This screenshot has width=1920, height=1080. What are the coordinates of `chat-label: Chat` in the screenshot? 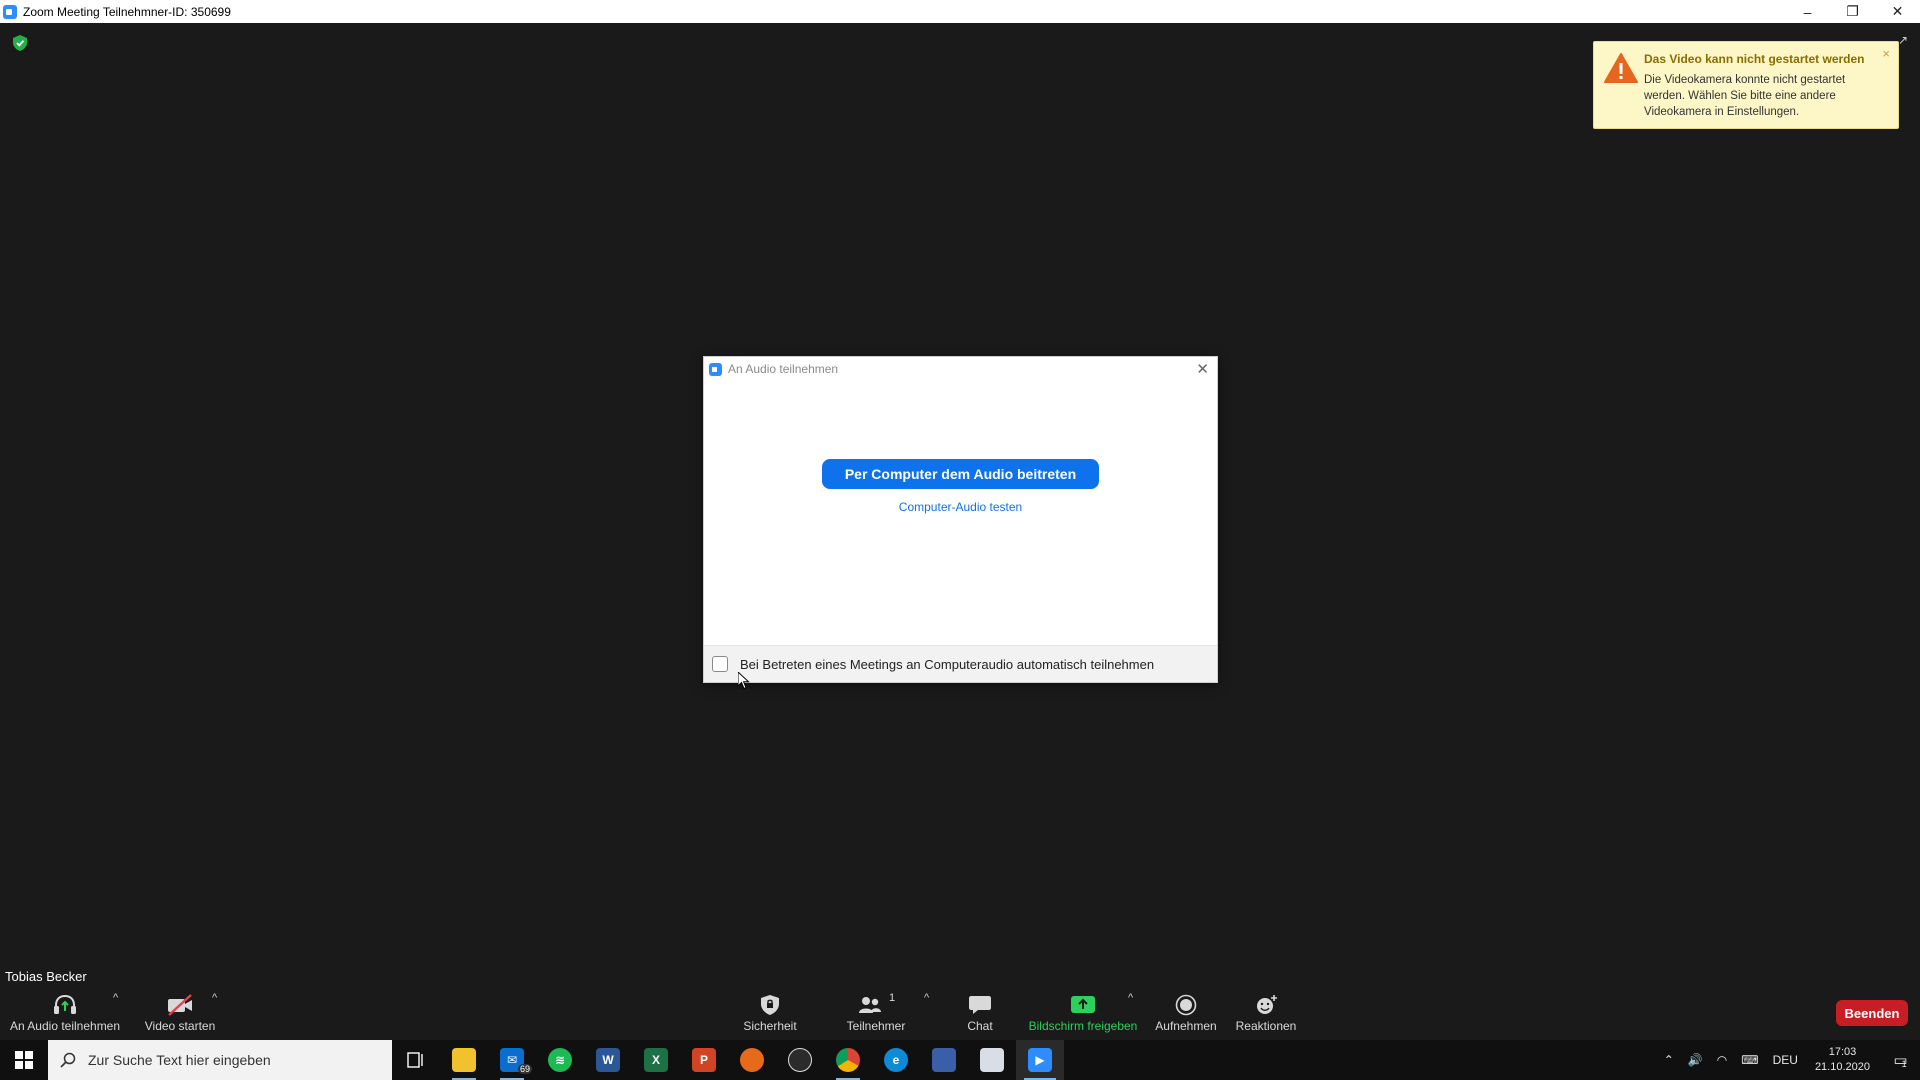 It's located at (980, 1026).